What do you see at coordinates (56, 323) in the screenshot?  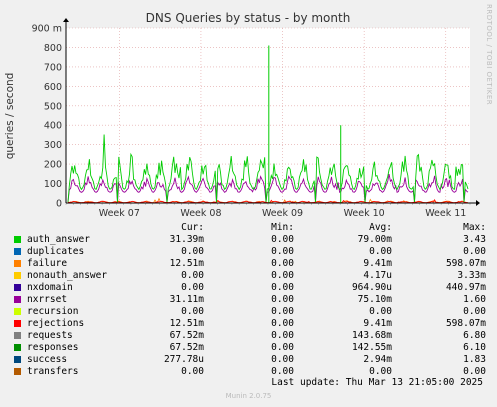 I see `legend-series-name: rejections` at bounding box center [56, 323].